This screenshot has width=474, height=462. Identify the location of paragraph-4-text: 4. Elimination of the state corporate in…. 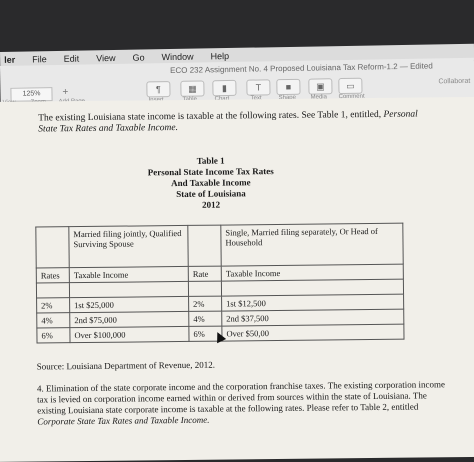
(240, 397).